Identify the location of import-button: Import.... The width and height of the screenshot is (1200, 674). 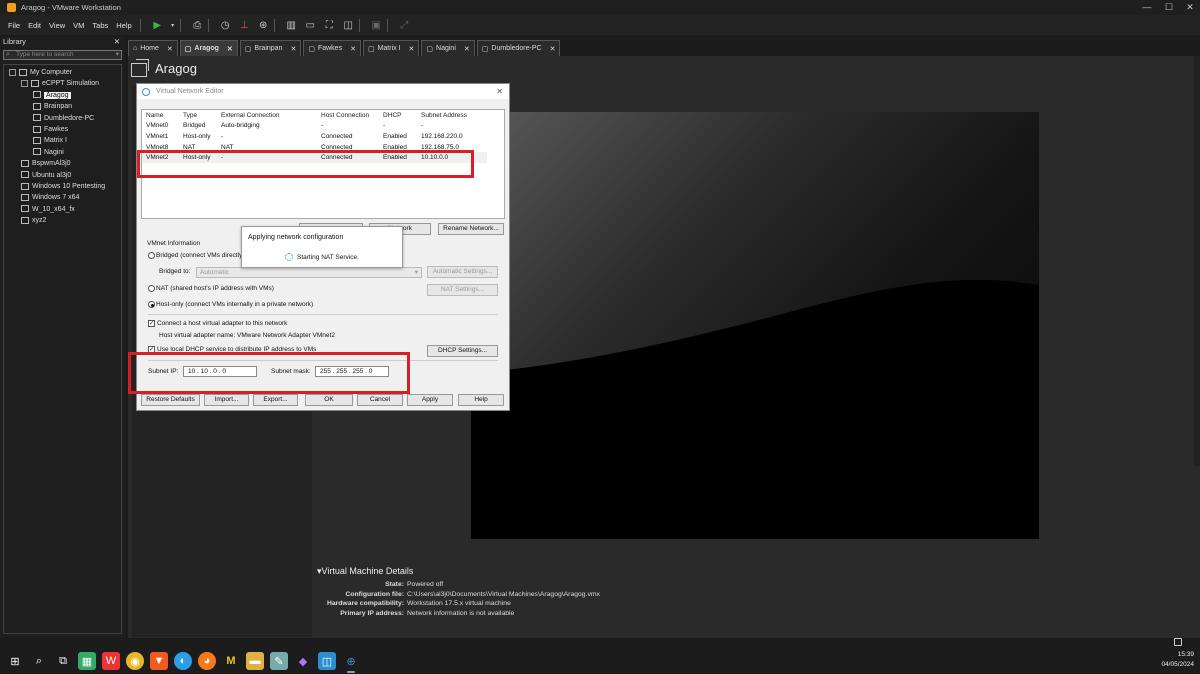
(226, 400).